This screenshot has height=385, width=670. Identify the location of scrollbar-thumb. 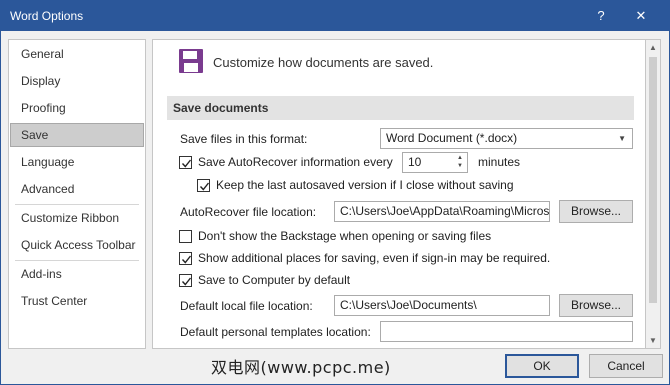
(653, 180).